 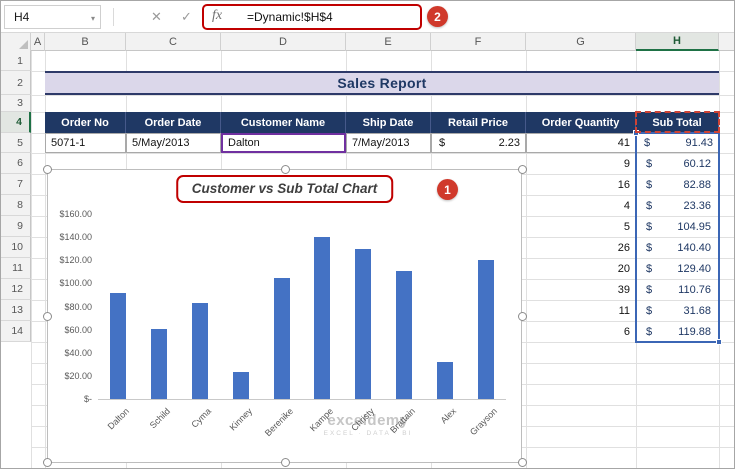 I want to click on cell-g10: 26, so click(x=581, y=247).